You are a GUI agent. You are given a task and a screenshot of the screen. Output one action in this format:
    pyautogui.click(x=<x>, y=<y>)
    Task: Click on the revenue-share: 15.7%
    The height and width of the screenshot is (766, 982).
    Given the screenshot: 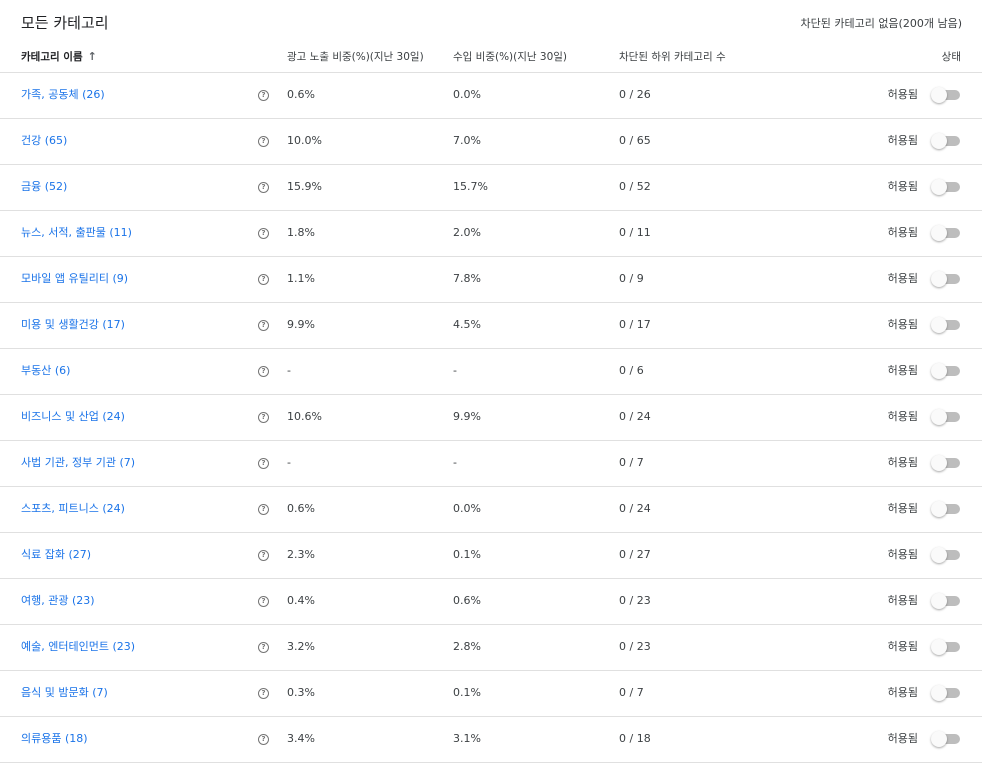 What is the action you would take?
    pyautogui.click(x=470, y=186)
    